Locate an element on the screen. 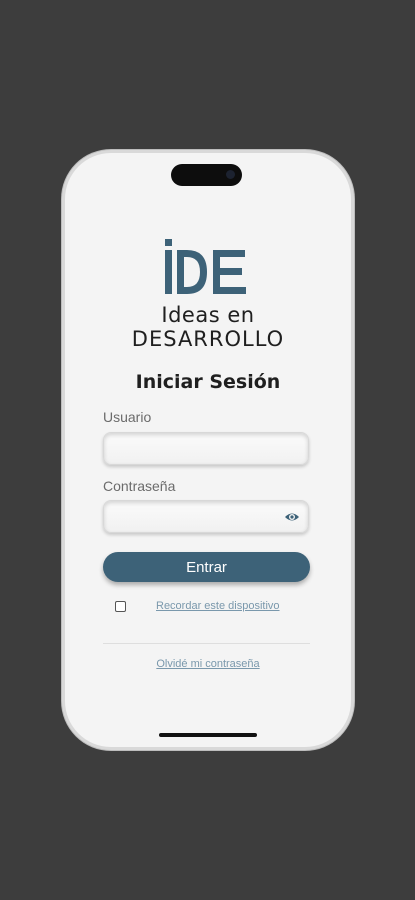 The width and height of the screenshot is (415, 900). username-field-container is located at coordinates (206, 448).